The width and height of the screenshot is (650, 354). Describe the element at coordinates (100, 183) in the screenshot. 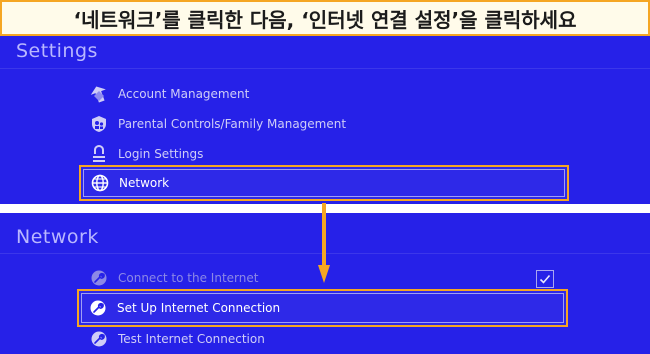

I see `globe-icon` at that location.